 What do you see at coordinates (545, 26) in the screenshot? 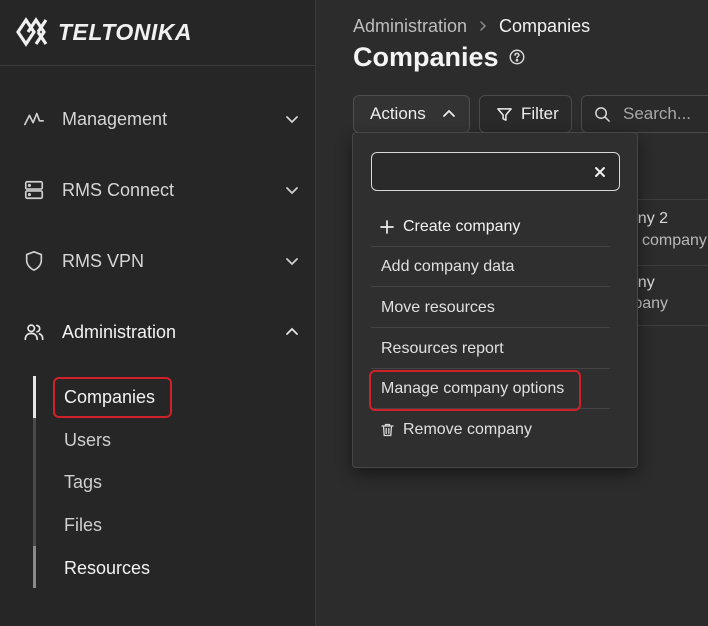
I see `breadcrumb-current: Companies` at bounding box center [545, 26].